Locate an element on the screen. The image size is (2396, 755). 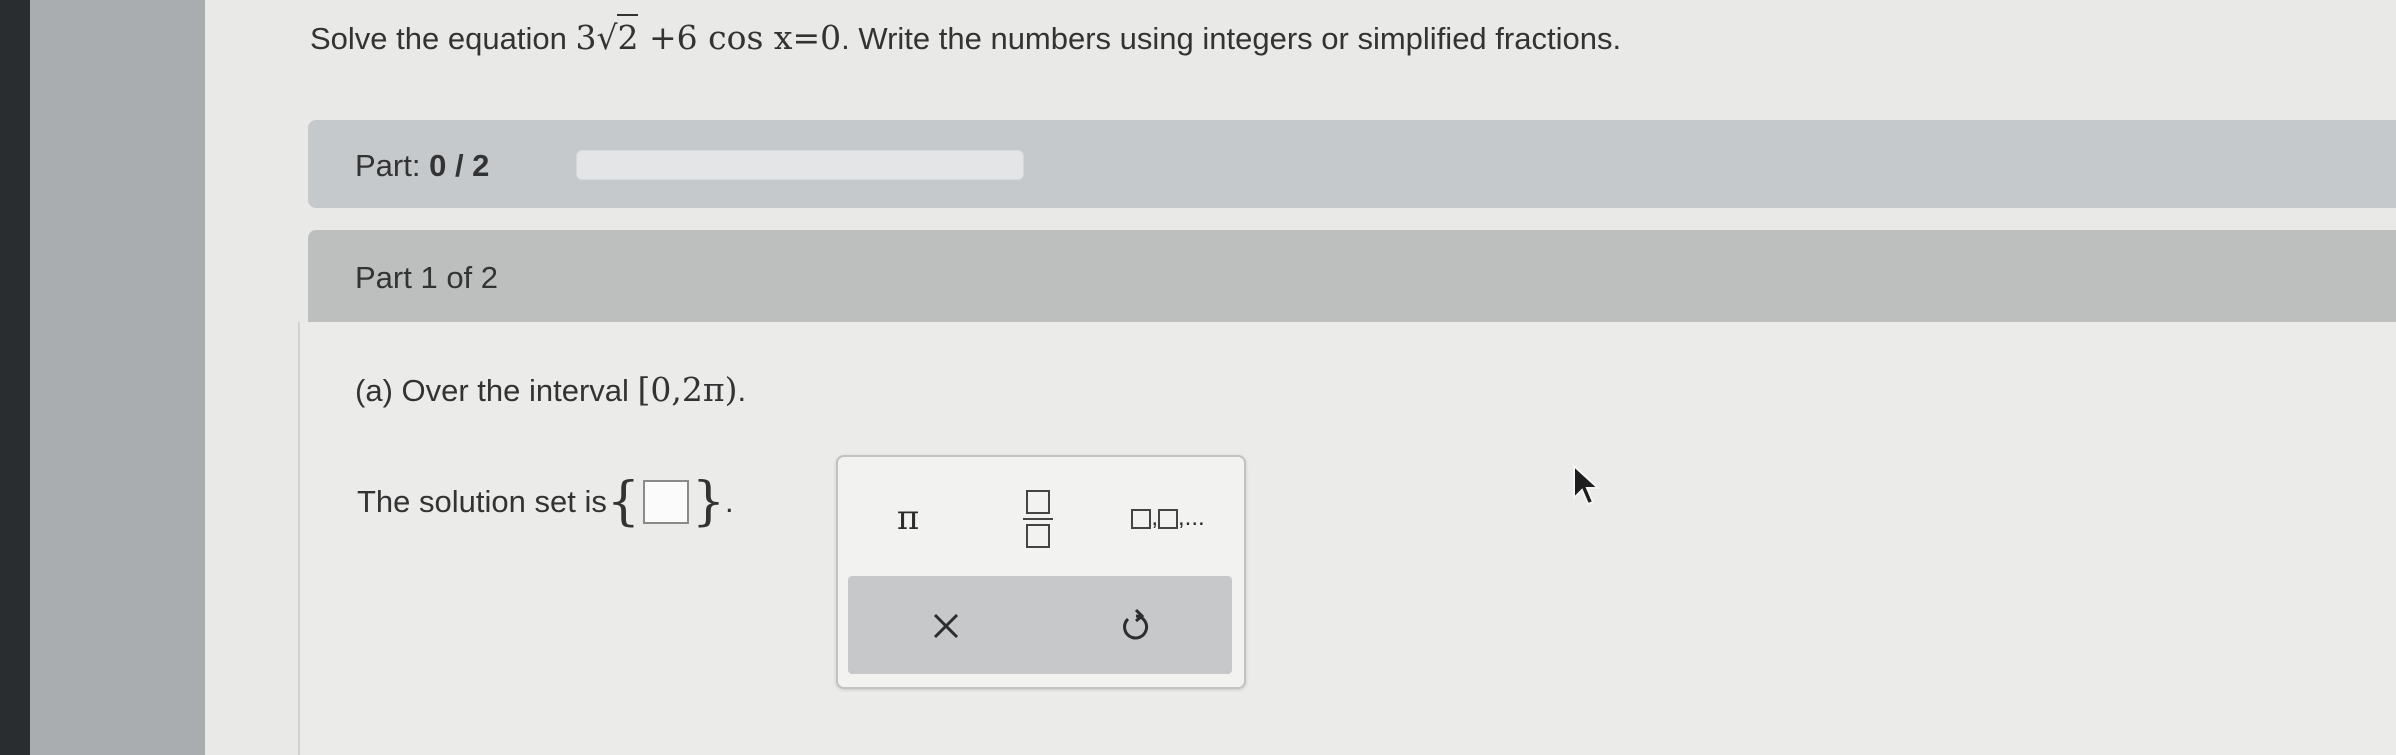
fraction-button is located at coordinates (1038, 519).